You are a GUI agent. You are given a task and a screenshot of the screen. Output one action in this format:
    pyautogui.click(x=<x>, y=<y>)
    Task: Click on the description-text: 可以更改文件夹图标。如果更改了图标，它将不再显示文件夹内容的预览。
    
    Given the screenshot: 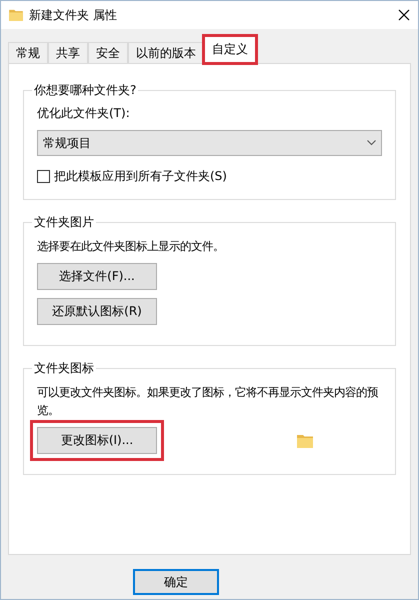 What is the action you would take?
    pyautogui.click(x=208, y=401)
    